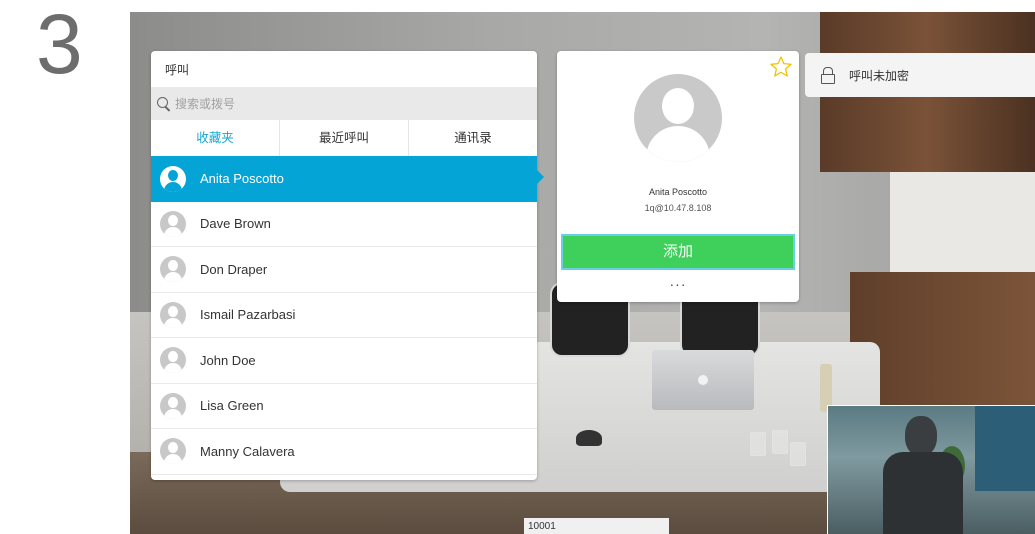 The image size is (1035, 534). What do you see at coordinates (678, 284) in the screenshot?
I see `more-options-button: ···` at bounding box center [678, 284].